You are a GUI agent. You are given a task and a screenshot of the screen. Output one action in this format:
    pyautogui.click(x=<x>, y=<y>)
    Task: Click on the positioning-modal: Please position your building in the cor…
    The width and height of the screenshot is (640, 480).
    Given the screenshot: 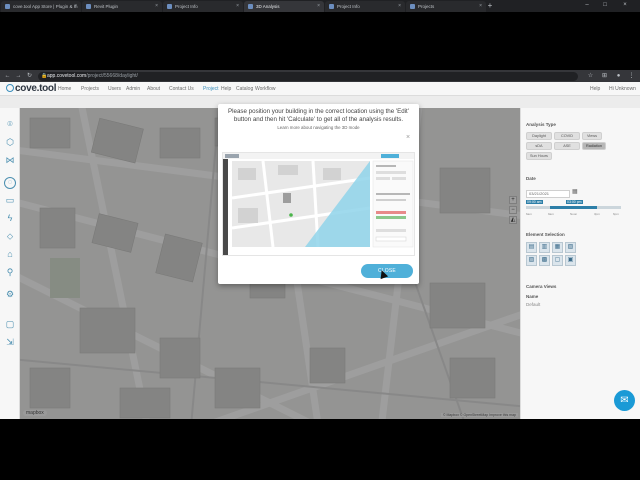 What is the action you would take?
    pyautogui.click(x=318, y=194)
    